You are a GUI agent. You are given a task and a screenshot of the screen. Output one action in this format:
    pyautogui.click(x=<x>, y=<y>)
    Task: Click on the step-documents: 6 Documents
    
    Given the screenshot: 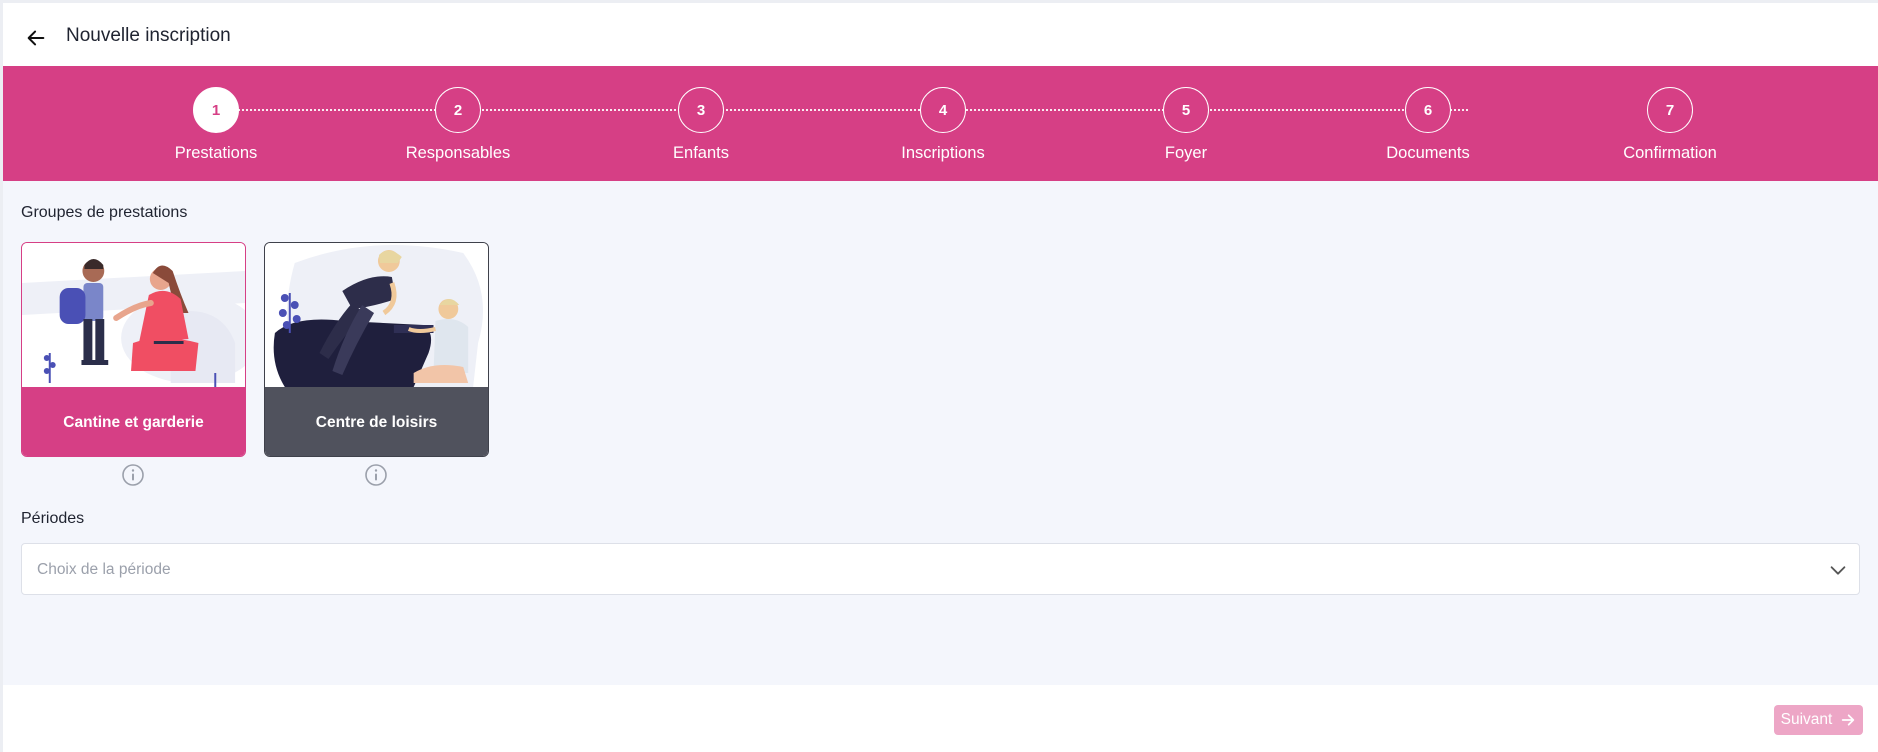 What is the action you would take?
    pyautogui.click(x=1428, y=123)
    